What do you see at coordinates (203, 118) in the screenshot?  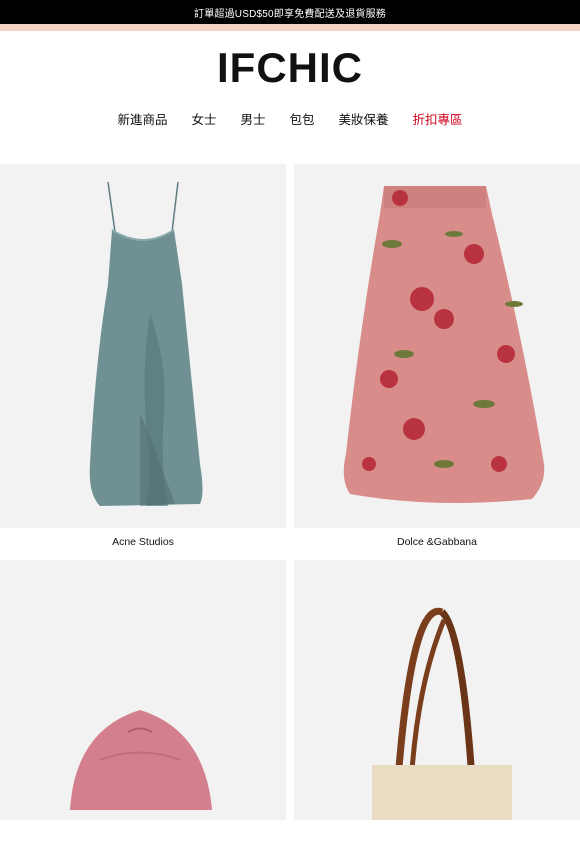 I see `nav-item-women: 女士` at bounding box center [203, 118].